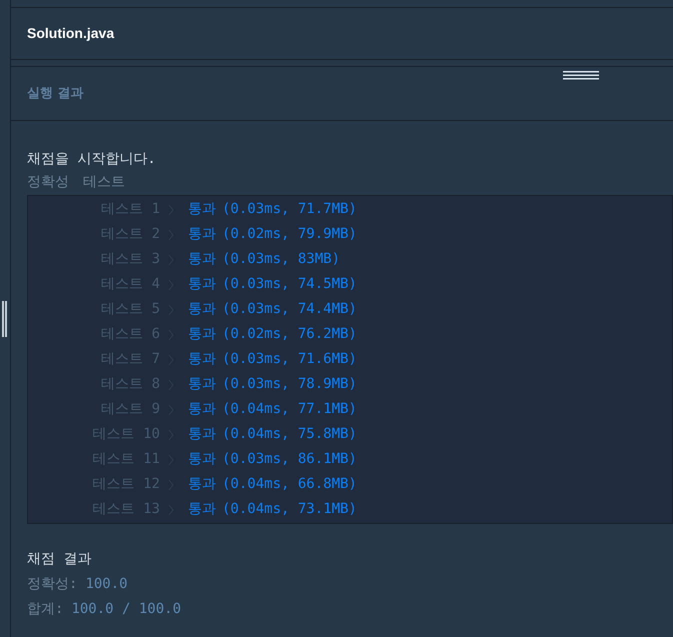 Image resolution: width=673 pixels, height=637 pixels. Describe the element at coordinates (289, 334) in the screenshot. I see `test-detail: (0.02ms, 76.2MB)` at that location.